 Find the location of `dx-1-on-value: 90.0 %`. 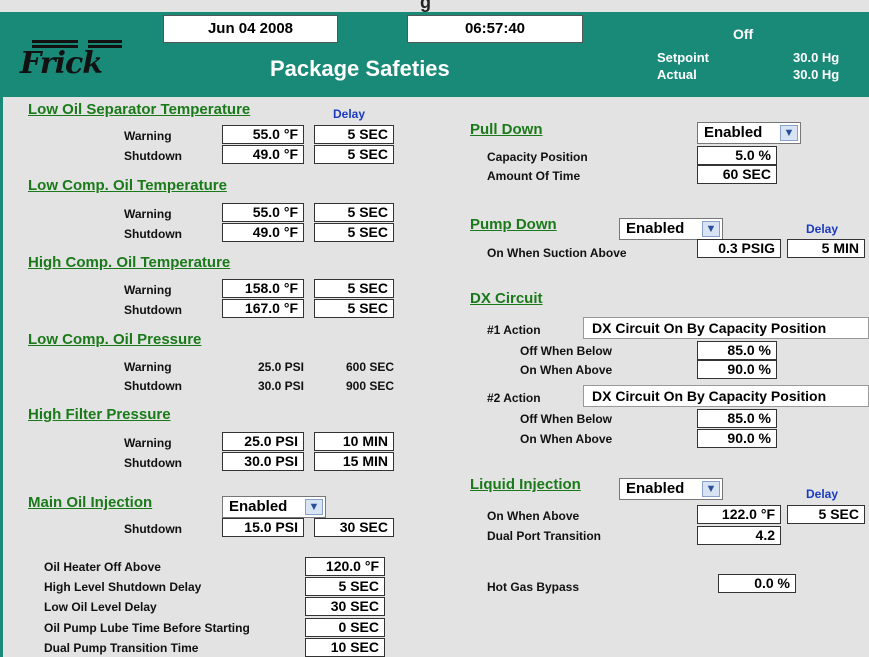

dx-1-on-value: 90.0 % is located at coordinates (737, 369).